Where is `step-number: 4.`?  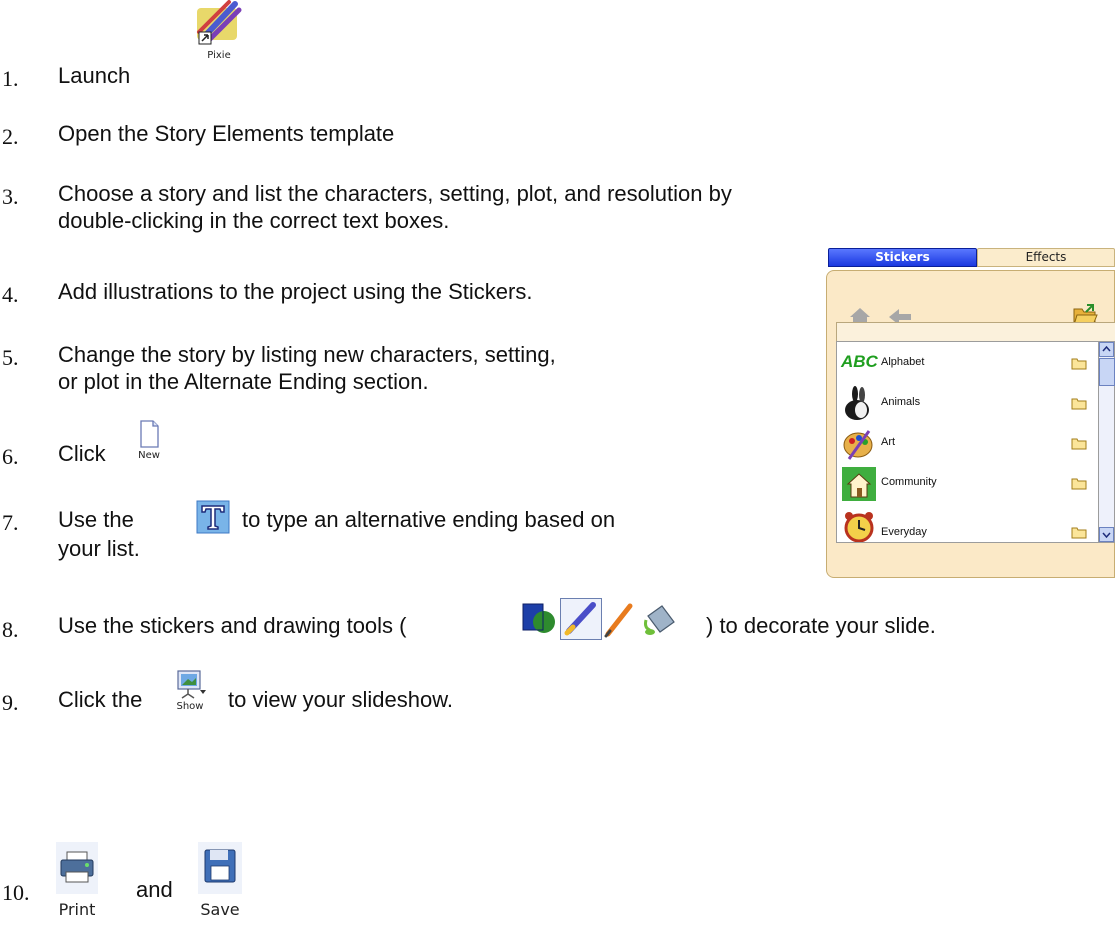 step-number: 4. is located at coordinates (10, 294).